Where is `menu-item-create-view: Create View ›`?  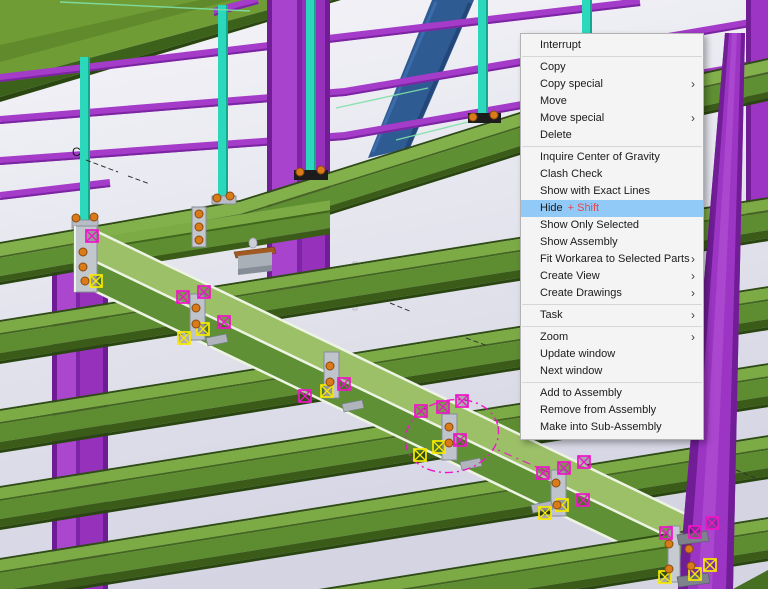
menu-item-create-view: Create View › is located at coordinates (612, 276).